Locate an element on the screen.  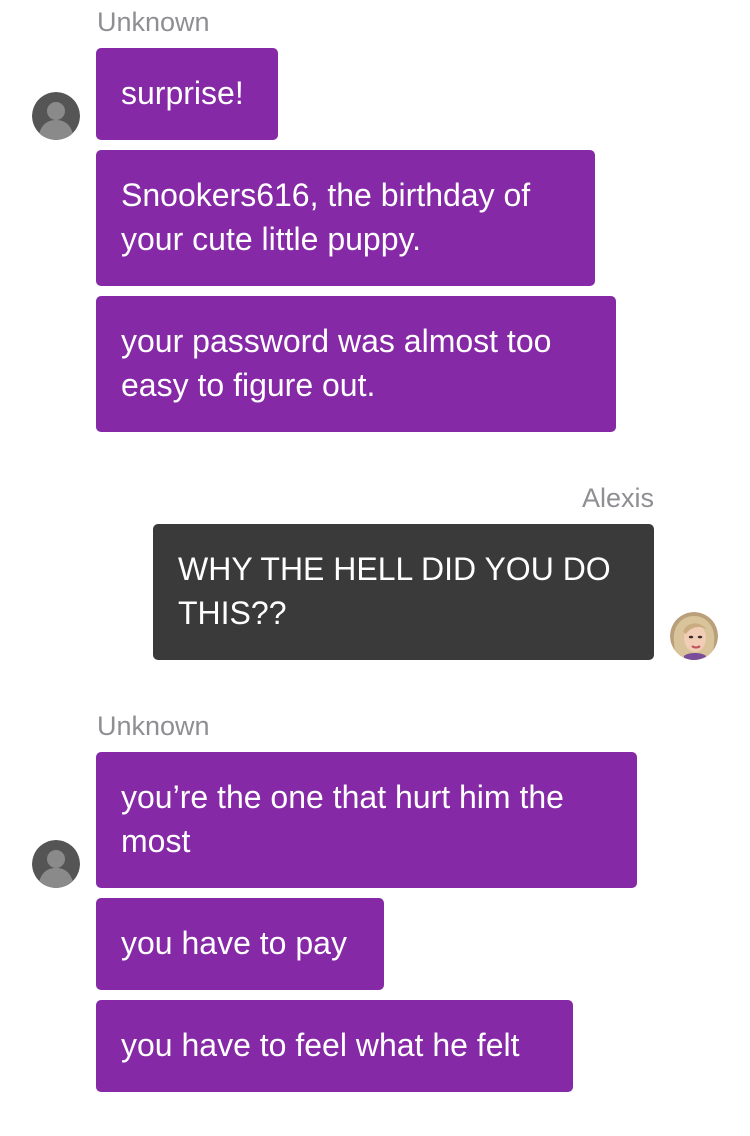
sender-name: Alexis is located at coordinates (617, 498).